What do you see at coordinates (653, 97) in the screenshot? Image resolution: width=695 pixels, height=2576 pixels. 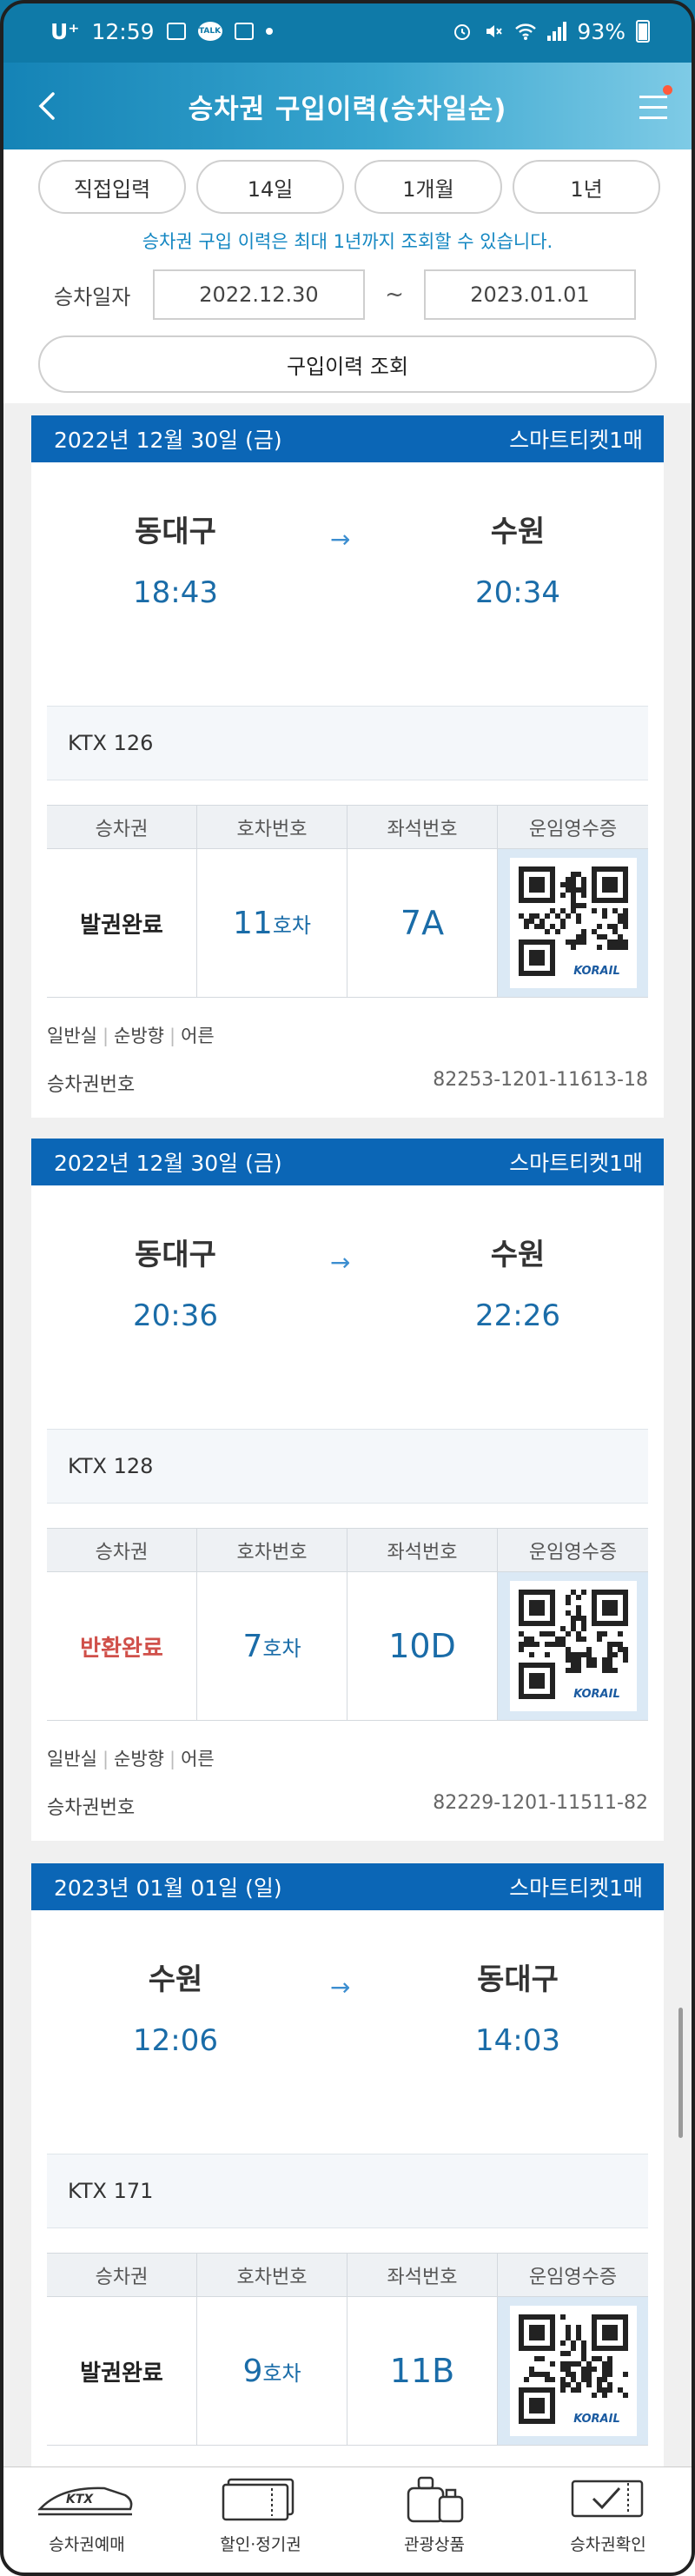 I see `hamburger-icon` at bounding box center [653, 97].